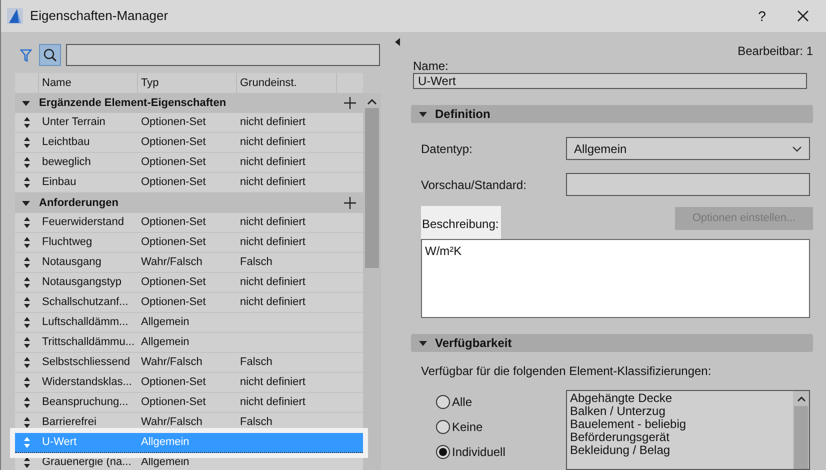  I want to click on list-item: Beförderungsgerät, so click(681, 437).